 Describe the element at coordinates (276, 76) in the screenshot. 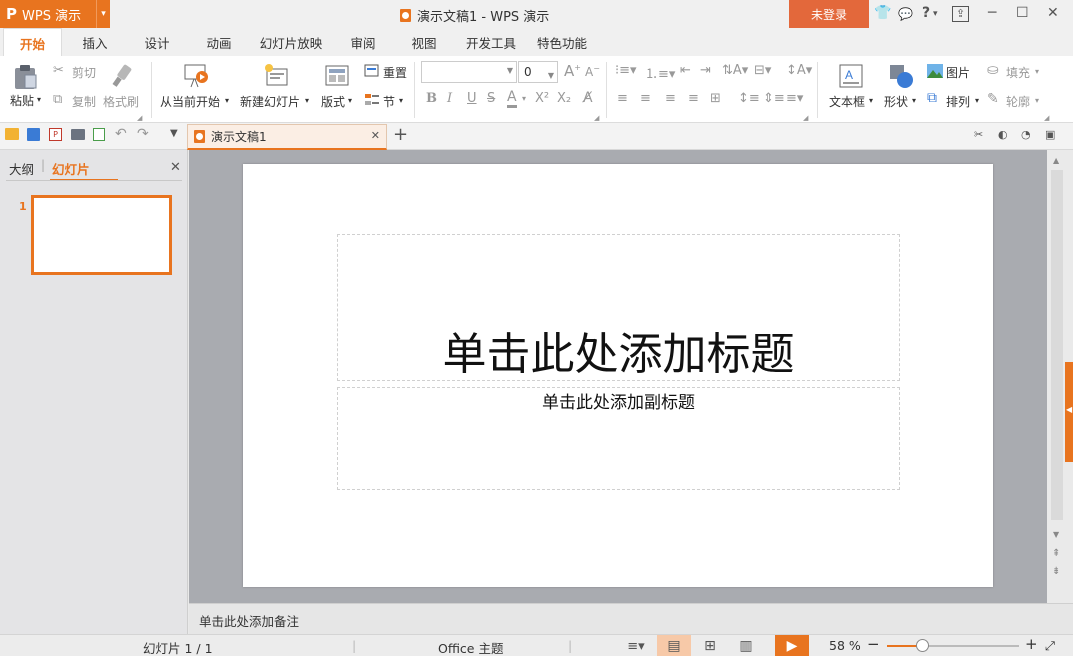

I see `new-slide-icon` at that location.